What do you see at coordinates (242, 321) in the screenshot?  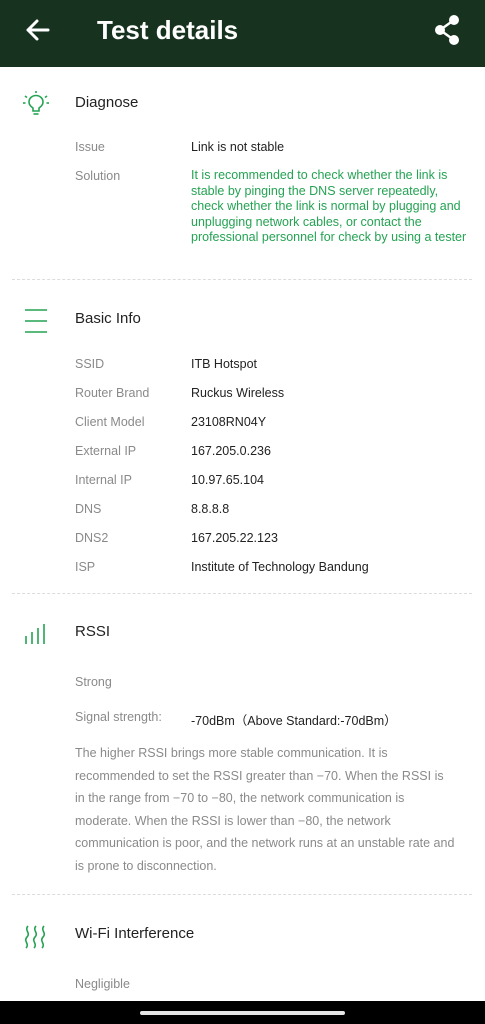 I see `basic-info-section-header: Basic Info` at bounding box center [242, 321].